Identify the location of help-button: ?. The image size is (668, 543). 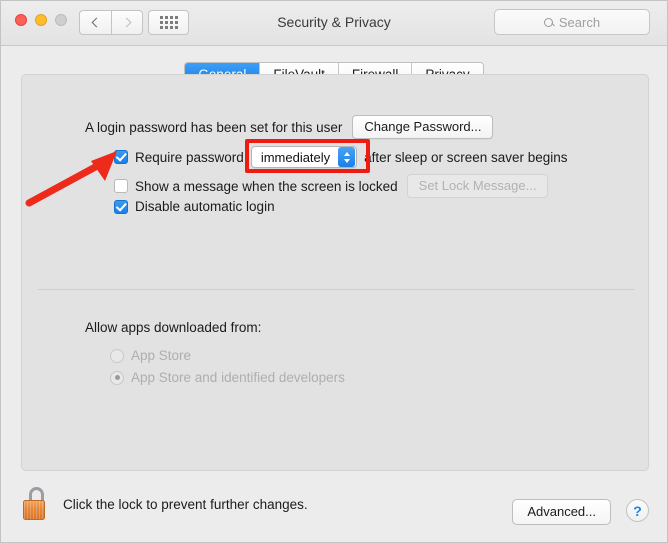
(637, 510).